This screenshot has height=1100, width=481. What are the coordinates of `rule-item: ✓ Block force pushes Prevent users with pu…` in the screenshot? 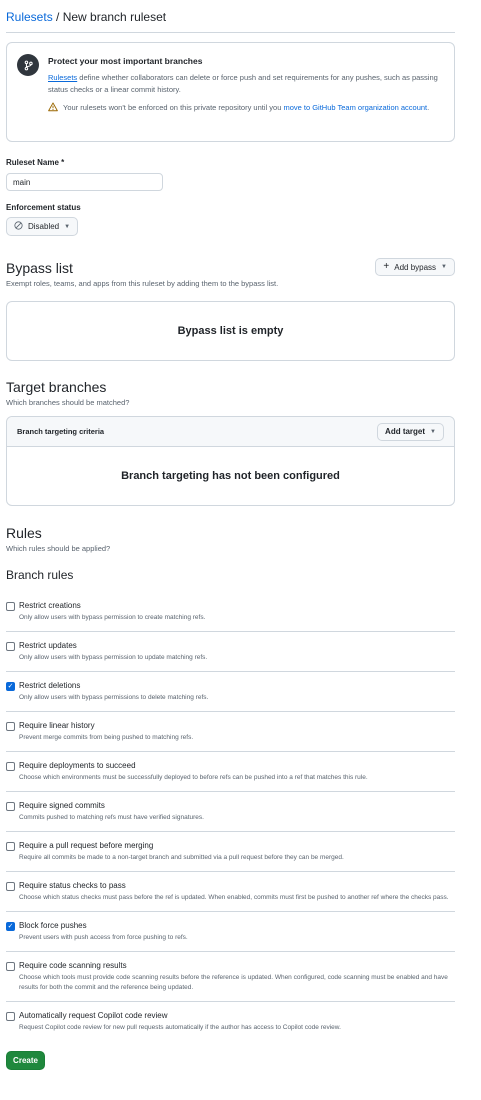 It's located at (230, 932).